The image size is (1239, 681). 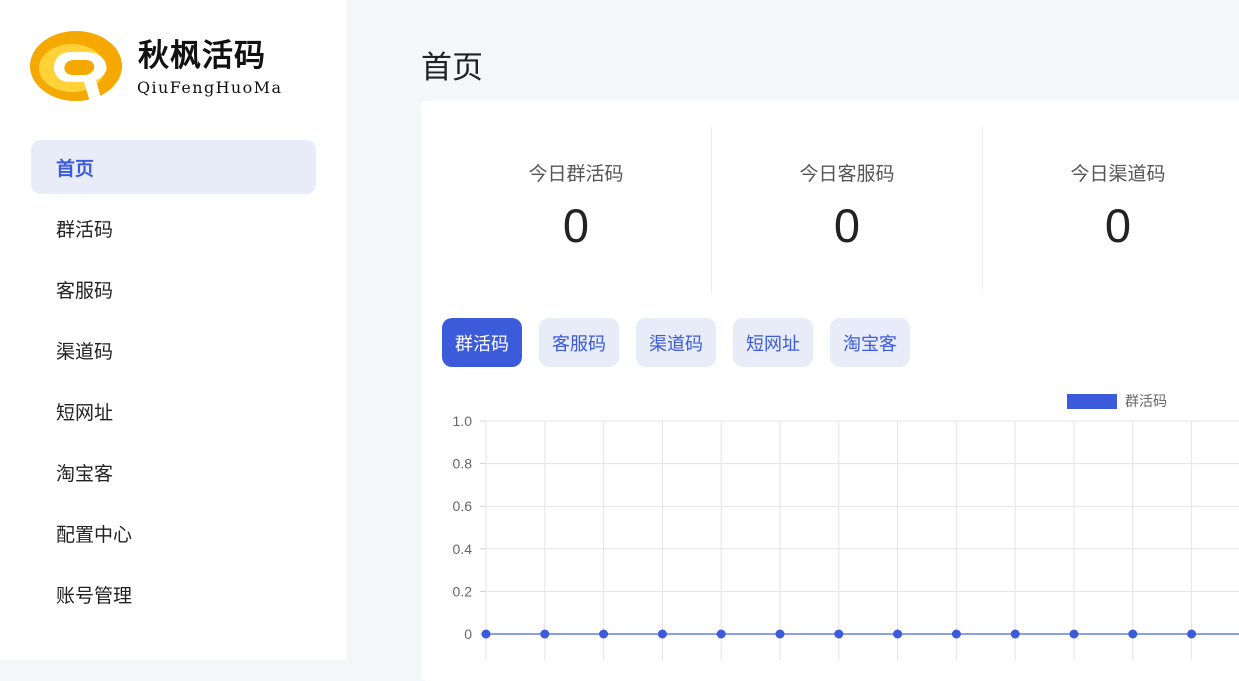 What do you see at coordinates (463, 421) in the screenshot?
I see `y-tick-label: 1.0` at bounding box center [463, 421].